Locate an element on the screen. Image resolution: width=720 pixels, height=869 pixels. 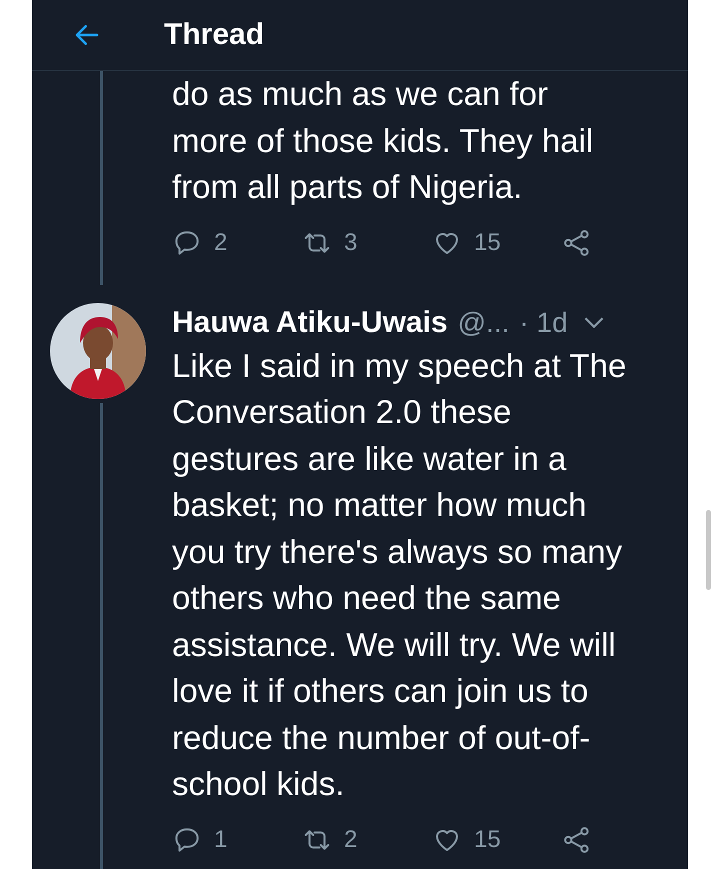
more-button is located at coordinates (594, 322).